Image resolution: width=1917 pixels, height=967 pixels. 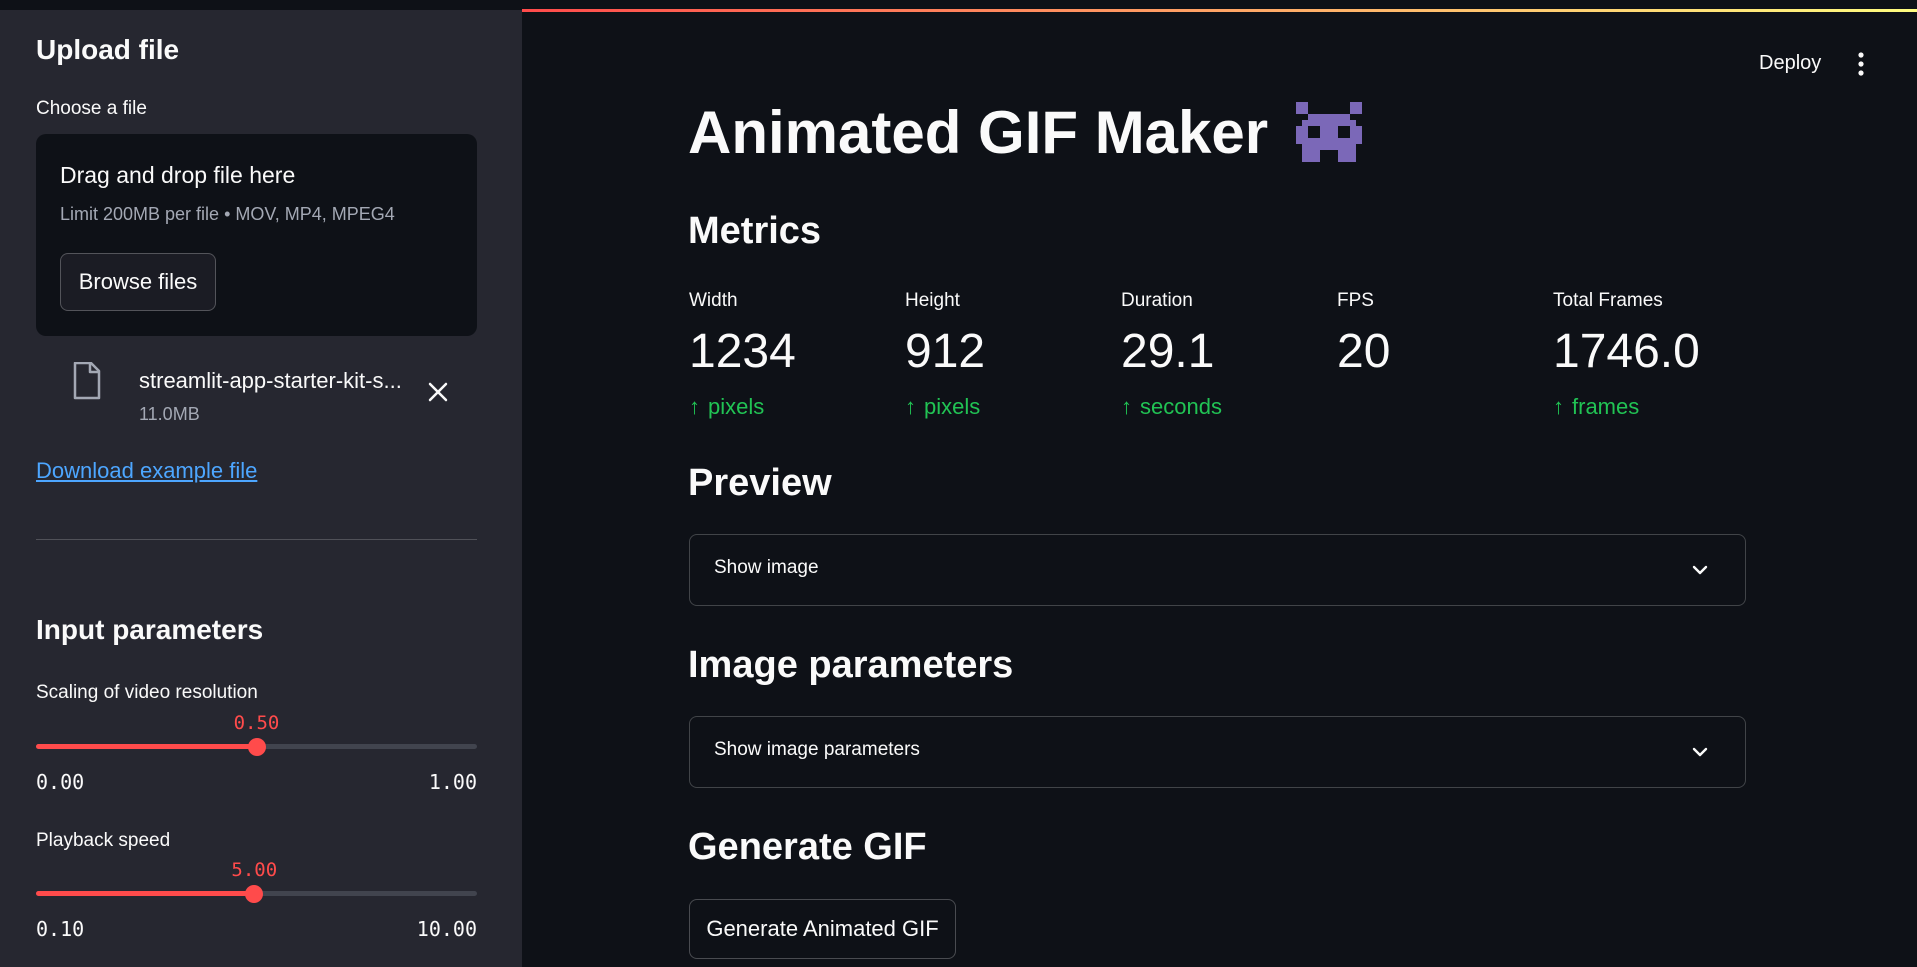 What do you see at coordinates (108, 49) in the screenshot?
I see `upload-heading: Upload file` at bounding box center [108, 49].